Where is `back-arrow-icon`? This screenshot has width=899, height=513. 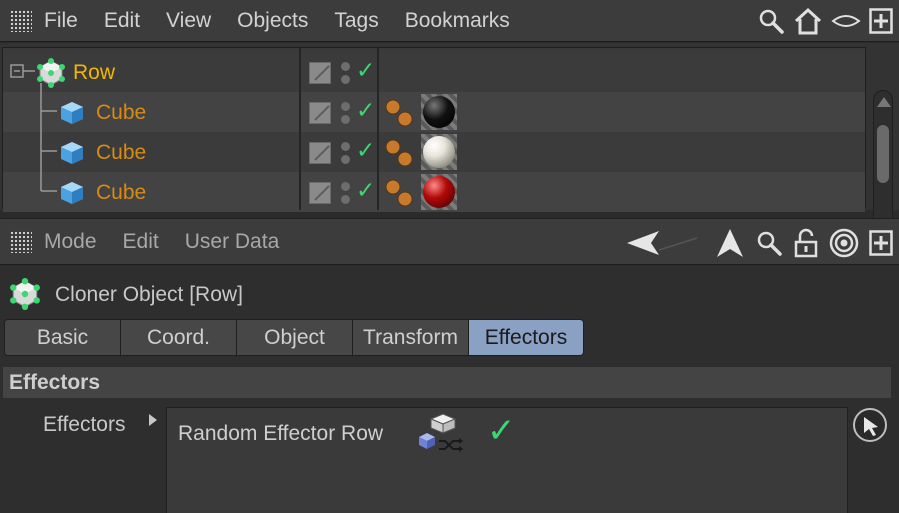 back-arrow-icon is located at coordinates (665, 243).